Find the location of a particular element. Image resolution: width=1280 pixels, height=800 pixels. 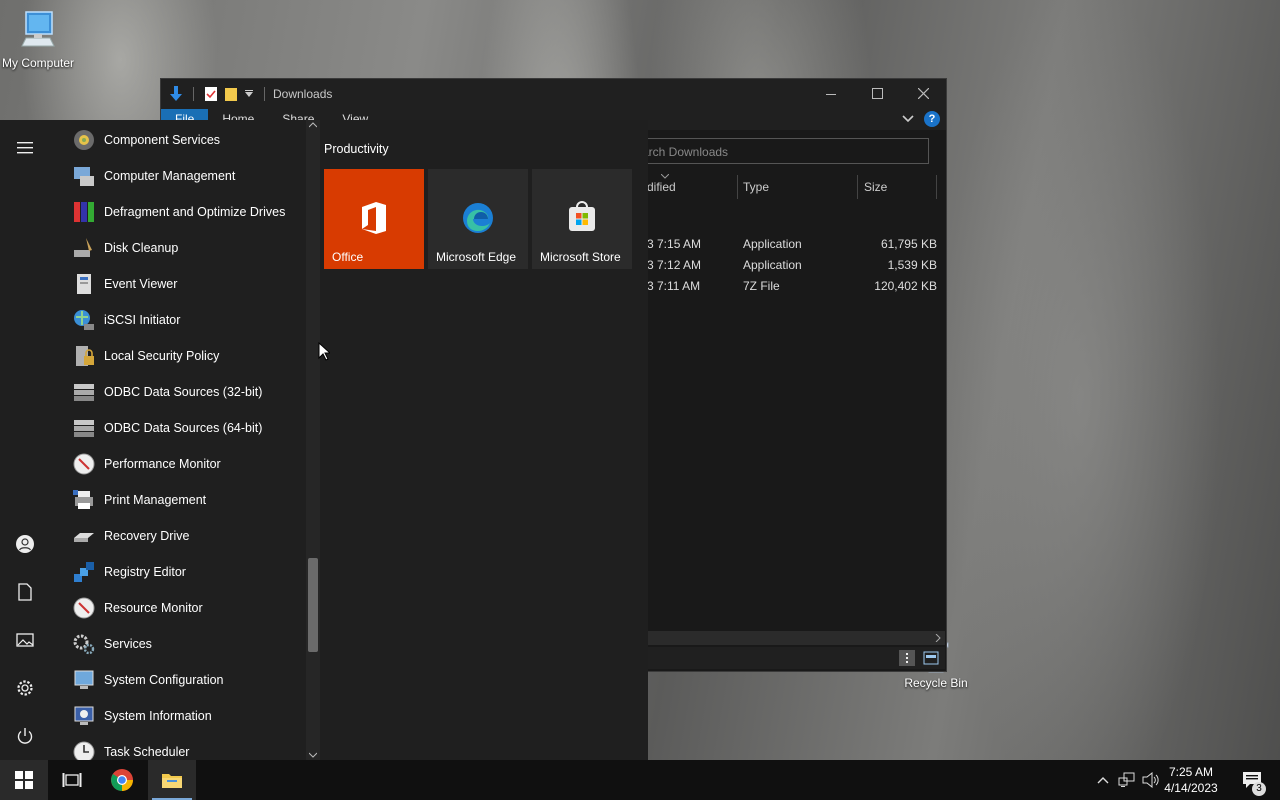

tile-microsoft-store: Microsoft Store is located at coordinates (582, 219).